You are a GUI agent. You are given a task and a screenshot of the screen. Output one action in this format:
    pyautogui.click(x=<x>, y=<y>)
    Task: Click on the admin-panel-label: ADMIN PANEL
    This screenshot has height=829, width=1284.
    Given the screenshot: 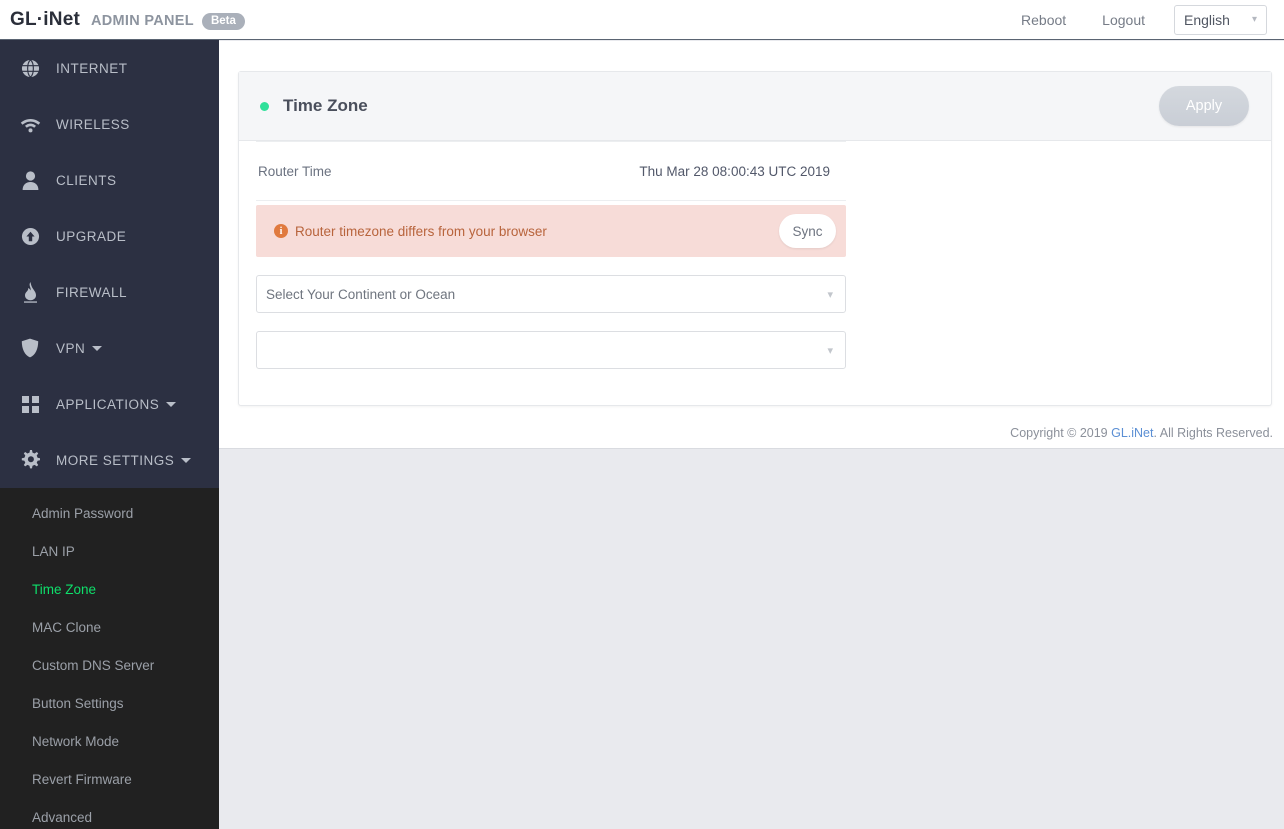 What is the action you would take?
    pyautogui.click(x=142, y=20)
    